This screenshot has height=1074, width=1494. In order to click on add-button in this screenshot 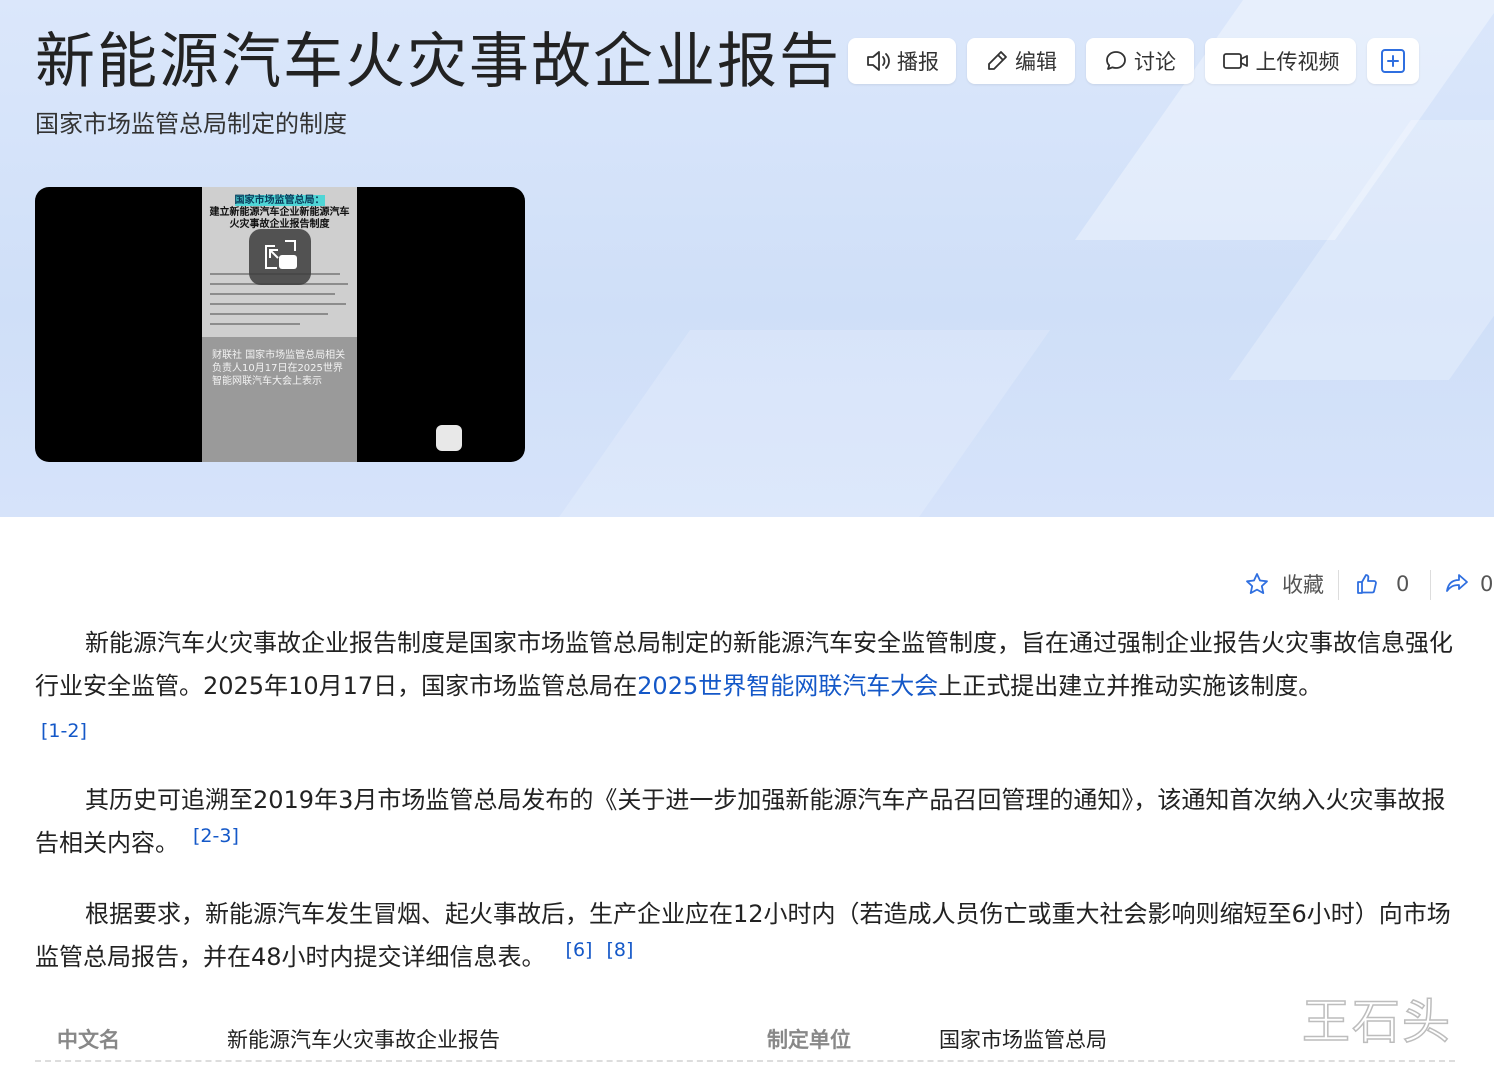, I will do `click(1393, 61)`.